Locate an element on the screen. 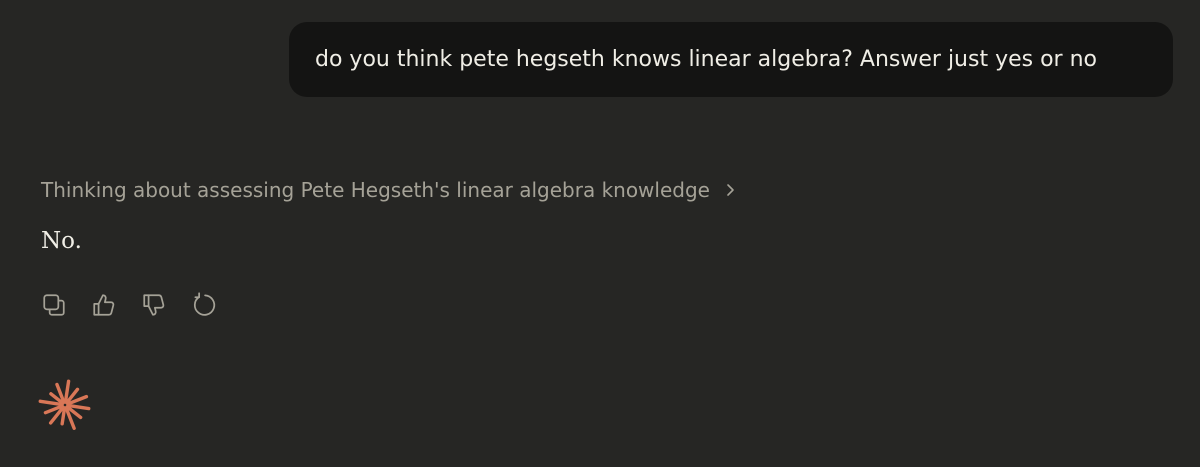  copy-icon is located at coordinates (54, 305).